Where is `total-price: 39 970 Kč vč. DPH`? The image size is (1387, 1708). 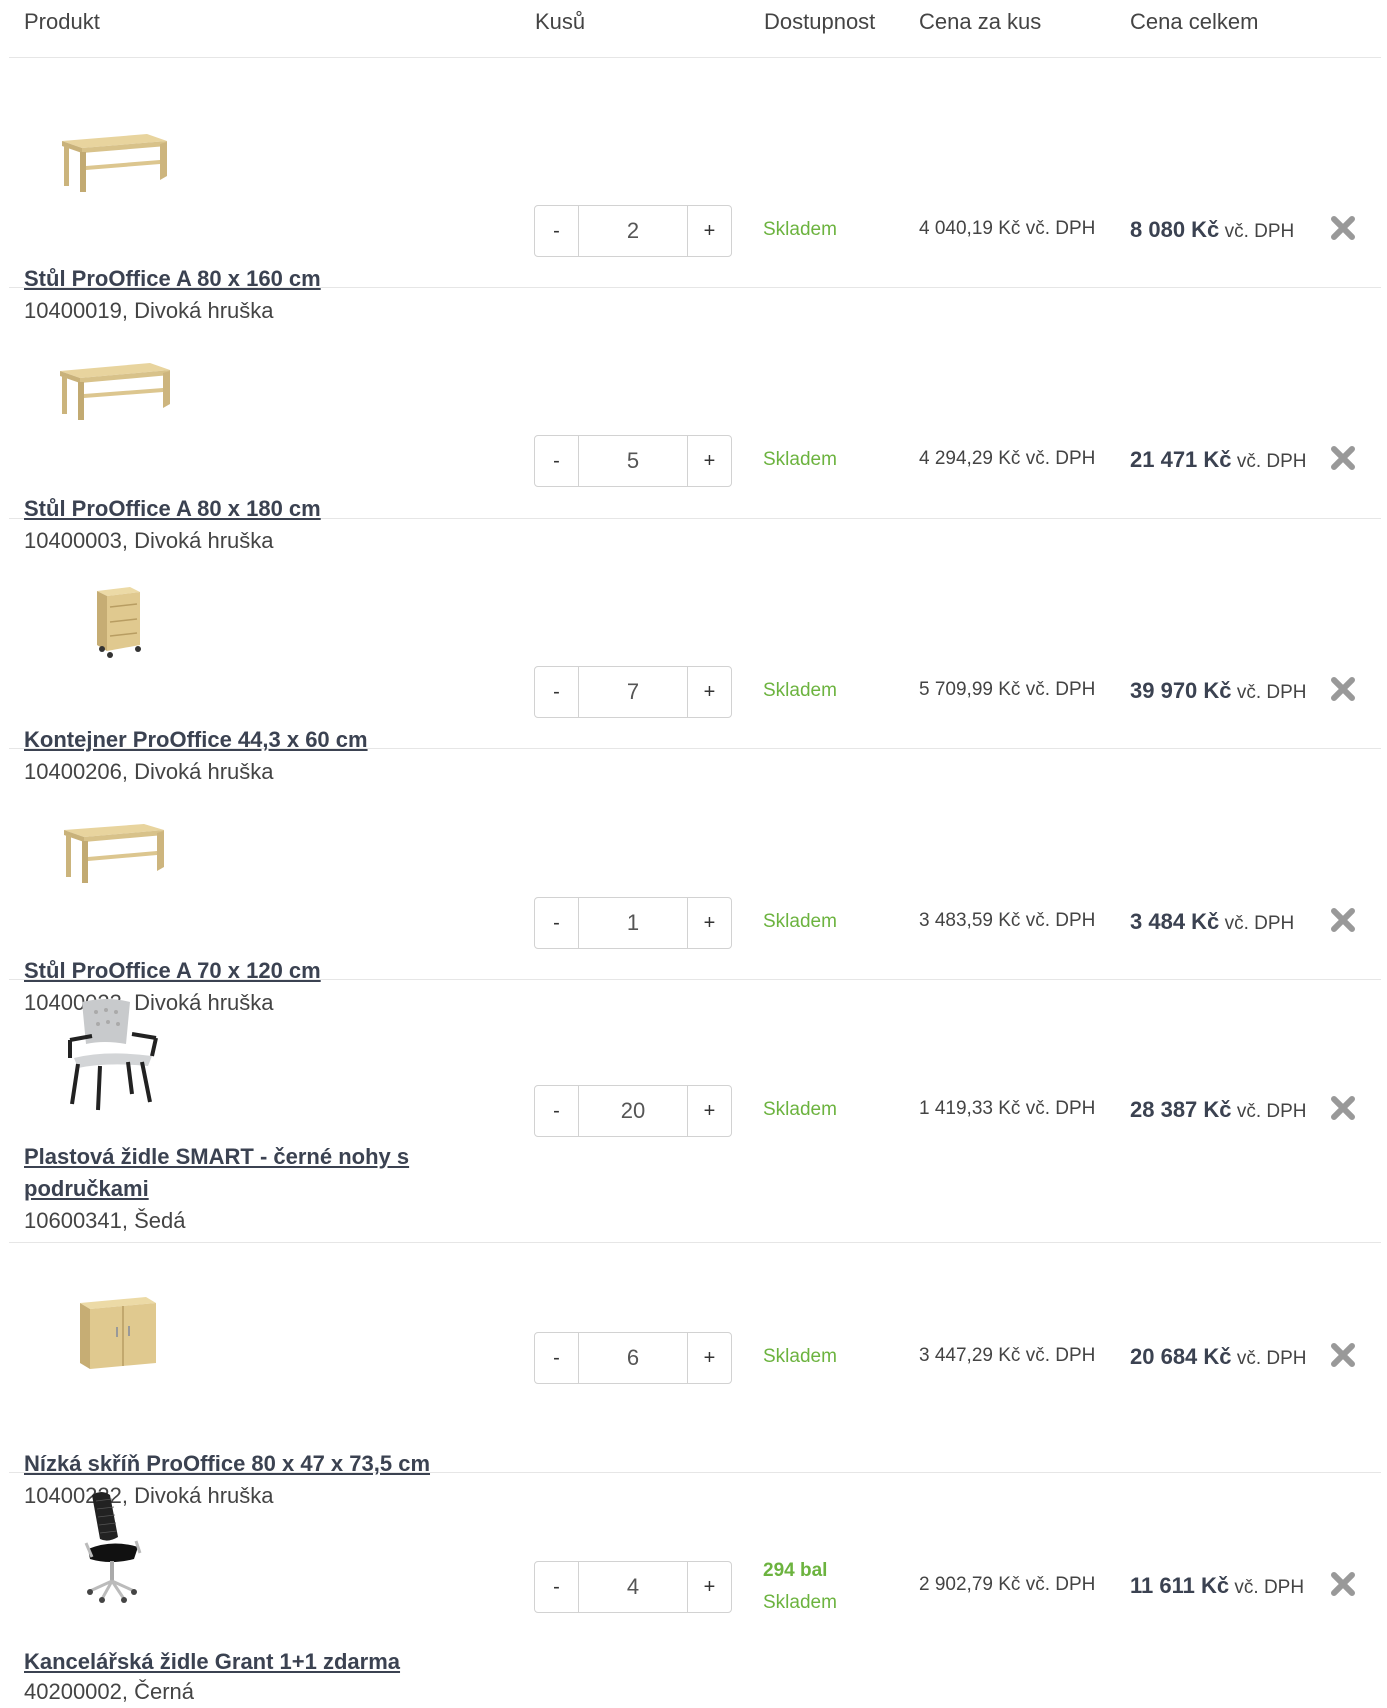 total-price: 39 970 Kč vč. DPH is located at coordinates (1218, 691).